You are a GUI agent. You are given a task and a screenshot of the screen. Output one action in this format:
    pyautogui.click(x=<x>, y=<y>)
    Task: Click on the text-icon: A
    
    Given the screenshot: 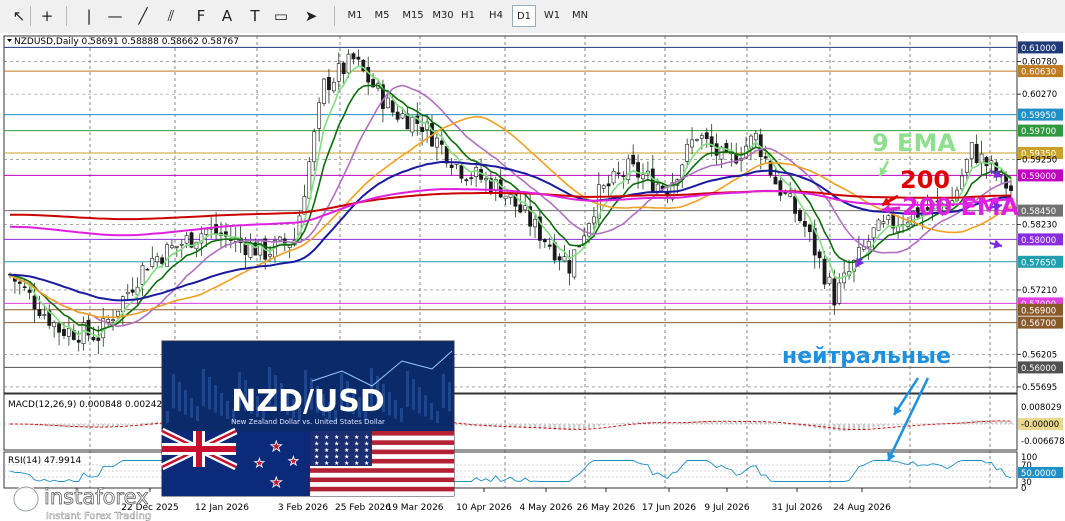 What is the action you would take?
    pyautogui.click(x=227, y=16)
    